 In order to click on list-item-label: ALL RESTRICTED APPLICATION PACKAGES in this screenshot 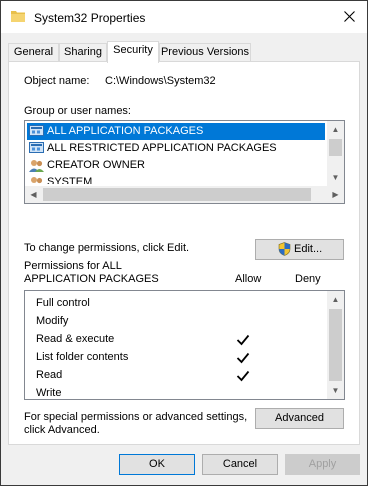, I will do `click(162, 148)`.